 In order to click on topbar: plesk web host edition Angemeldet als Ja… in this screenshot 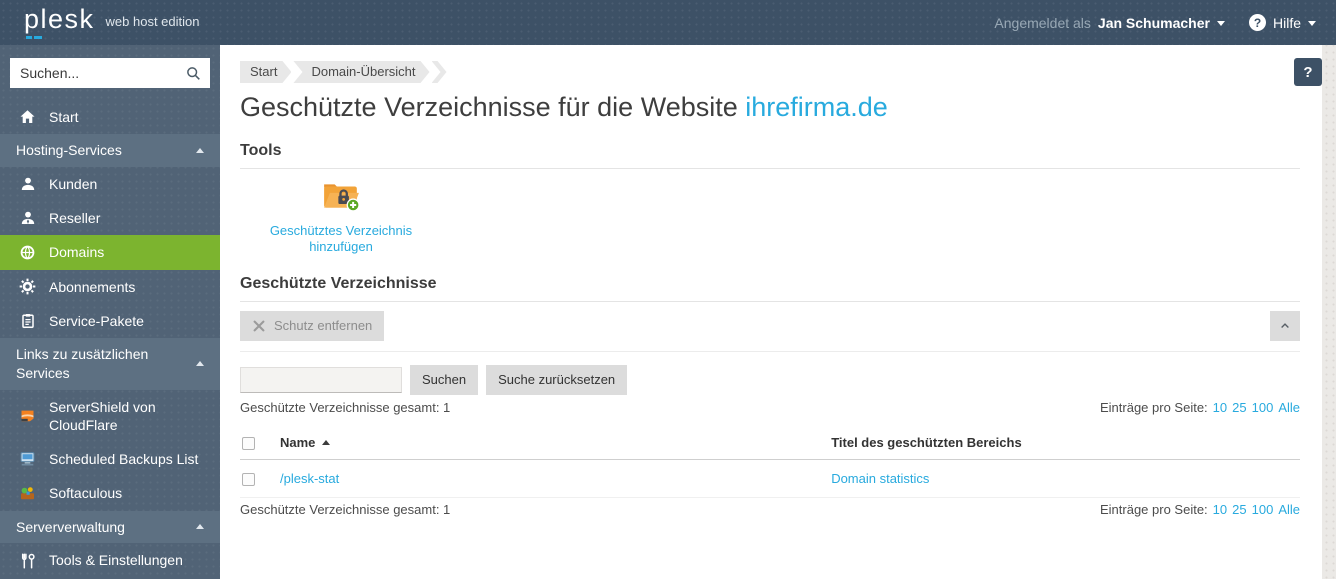, I will do `click(668, 22)`.